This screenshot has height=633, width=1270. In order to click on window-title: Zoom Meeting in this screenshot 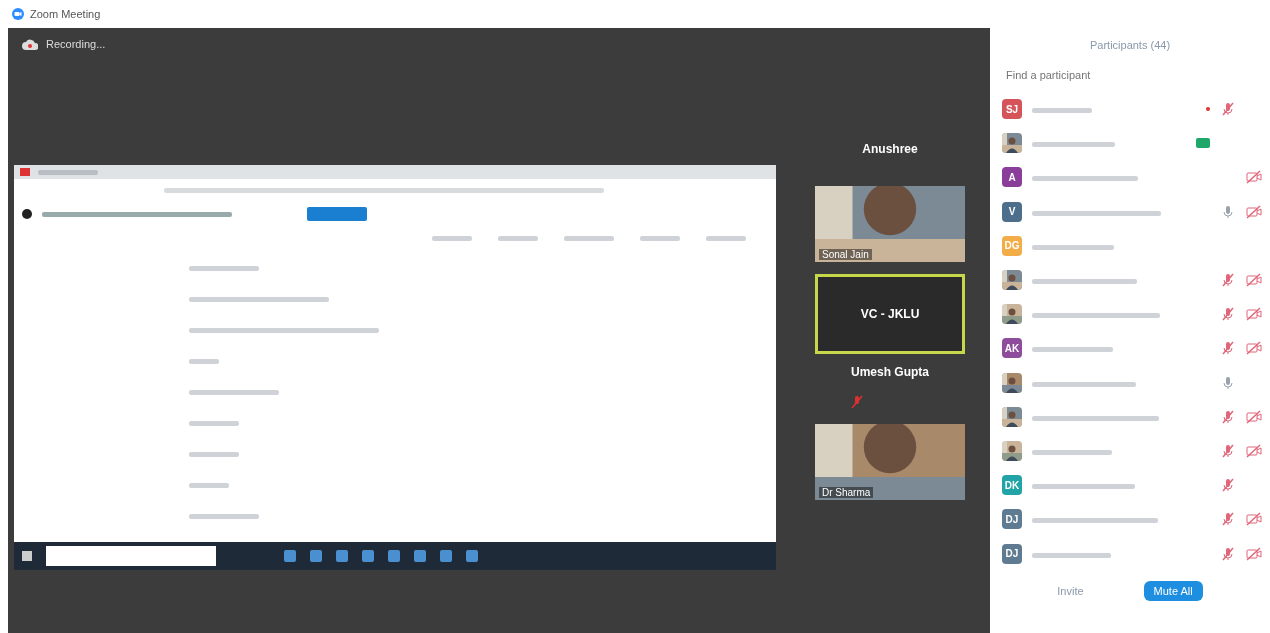, I will do `click(65, 14)`.